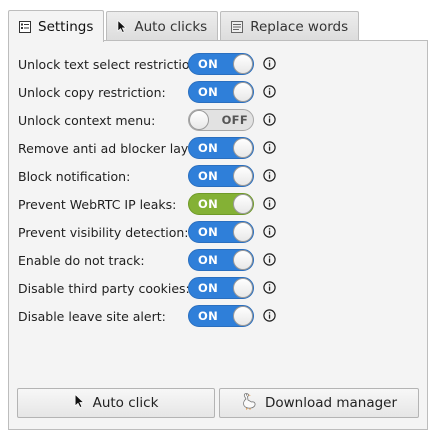 This screenshot has height=436, width=434. I want to click on tab-replace-words: Replace words, so click(290, 26).